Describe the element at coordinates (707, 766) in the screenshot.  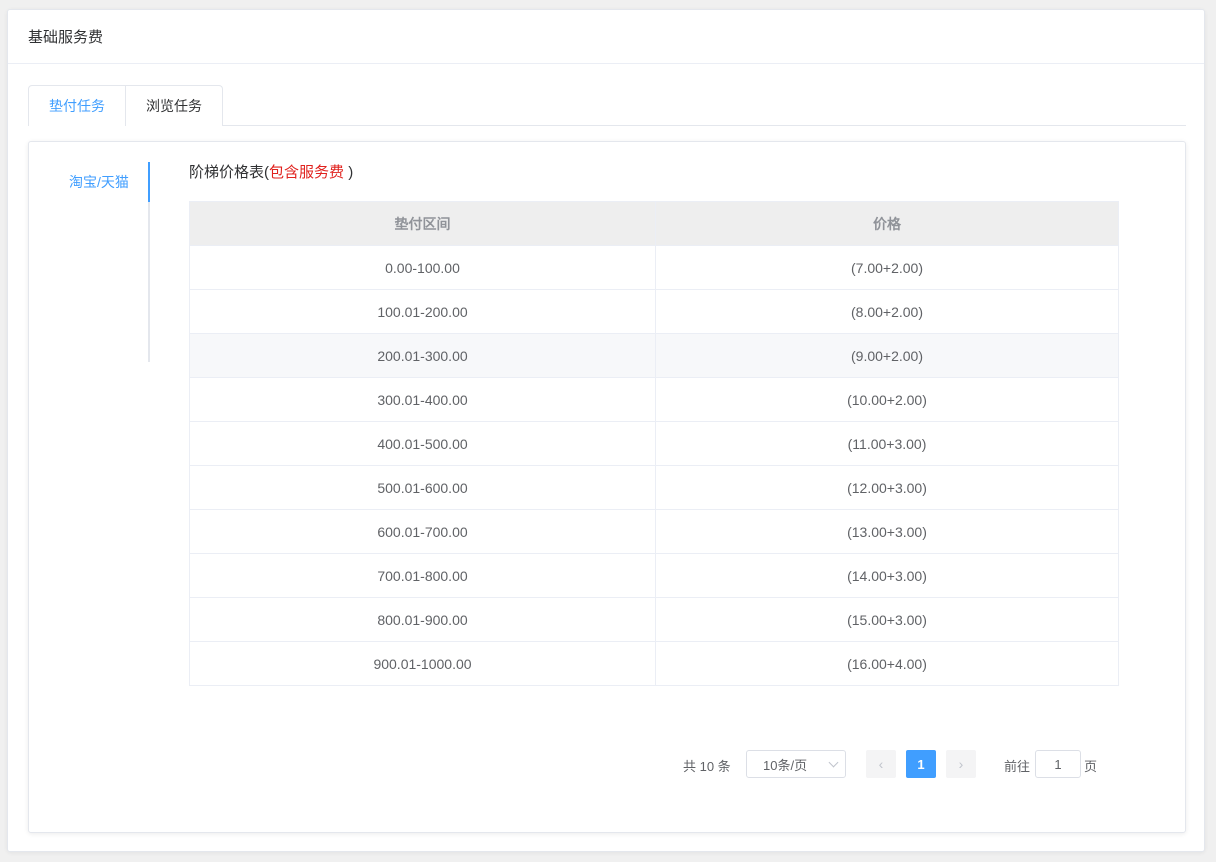
I see `pagination-total: 共 10 条` at that location.